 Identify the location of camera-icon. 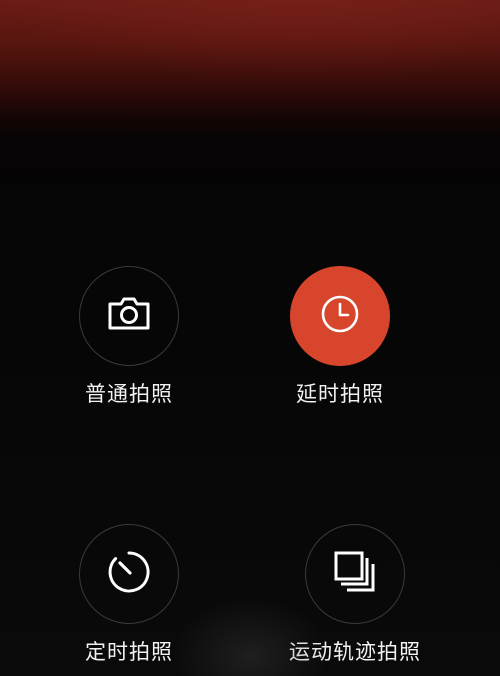
(129, 316).